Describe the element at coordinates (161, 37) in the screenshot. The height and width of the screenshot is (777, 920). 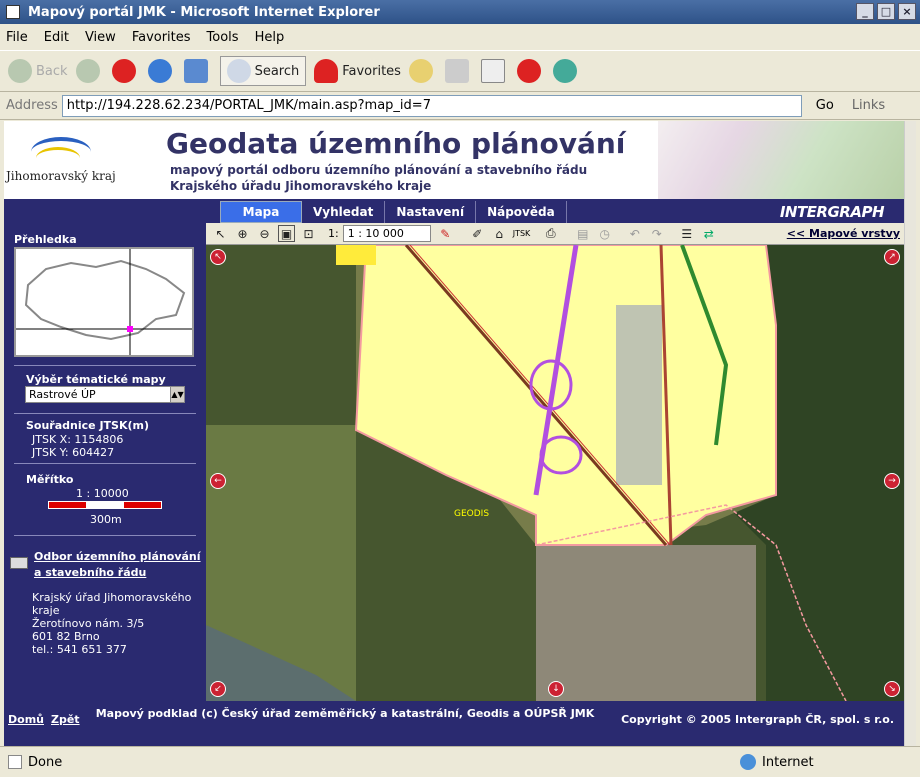
I see `menu-favorites: Favorites` at that location.